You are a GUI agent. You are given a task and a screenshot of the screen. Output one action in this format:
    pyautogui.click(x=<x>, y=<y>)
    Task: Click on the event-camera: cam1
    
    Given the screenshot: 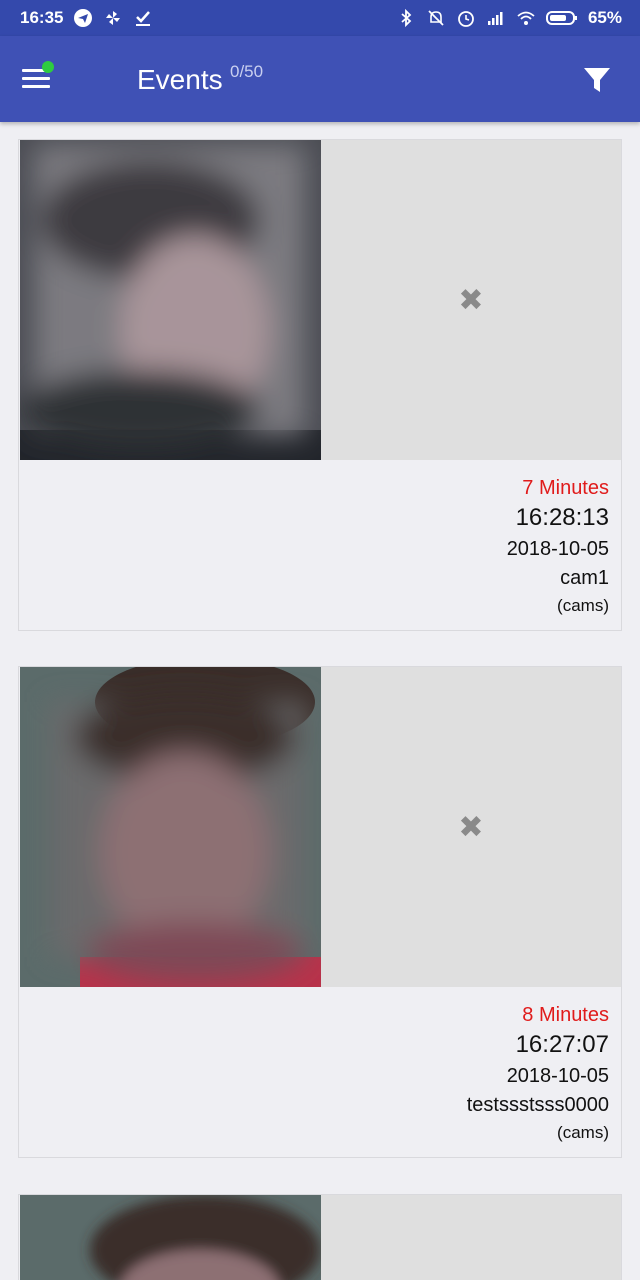 What is the action you would take?
    pyautogui.click(x=584, y=578)
    